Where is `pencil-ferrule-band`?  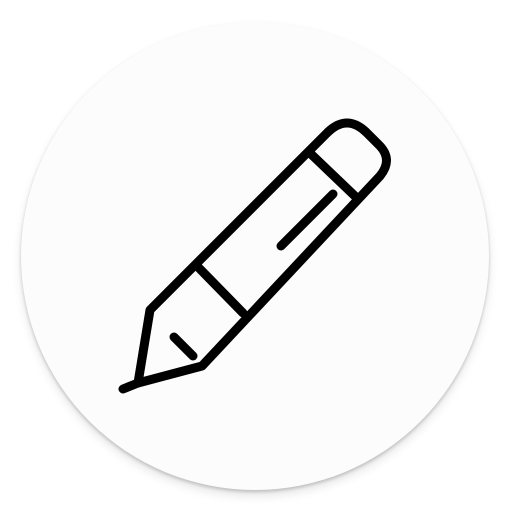
pencil-ferrule-band is located at coordinates (221, 290).